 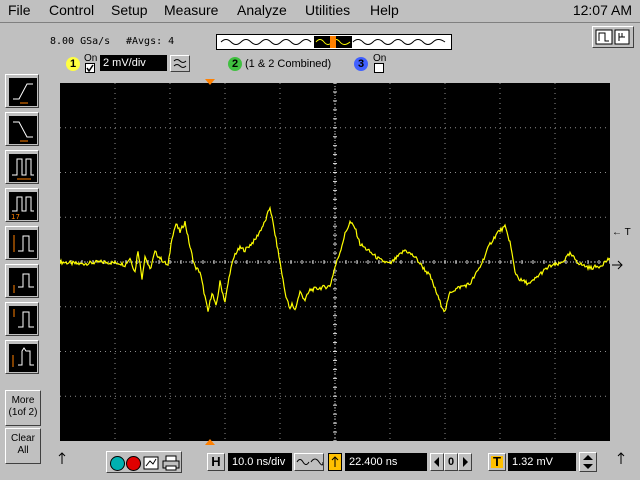 I want to click on channel-2-label: (1 & 2 Combined), so click(x=288, y=64).